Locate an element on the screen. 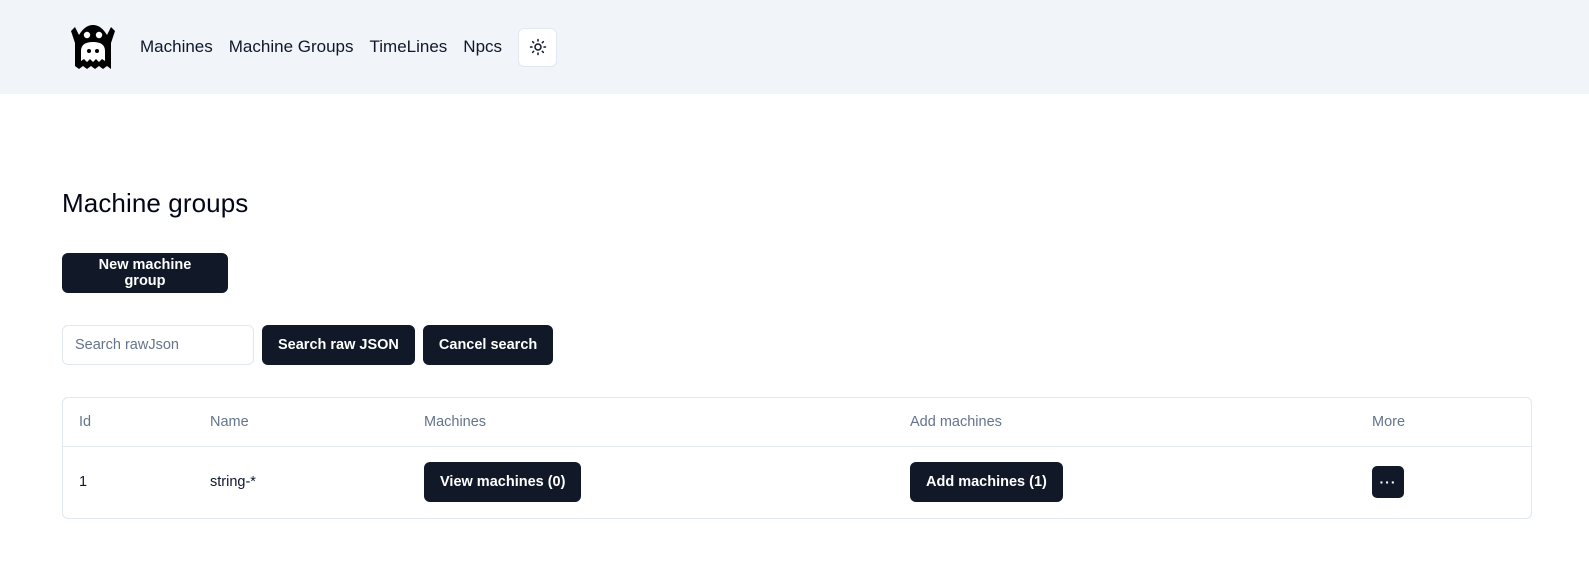 The height and width of the screenshot is (582, 1589). page-title: Machine groups is located at coordinates (155, 203).